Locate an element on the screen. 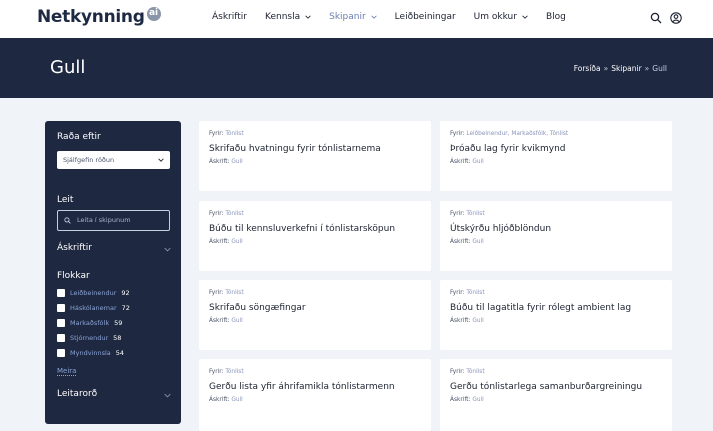 This screenshot has height=431, width=713. nav-item-kennsla: Kennsla is located at coordinates (288, 17).